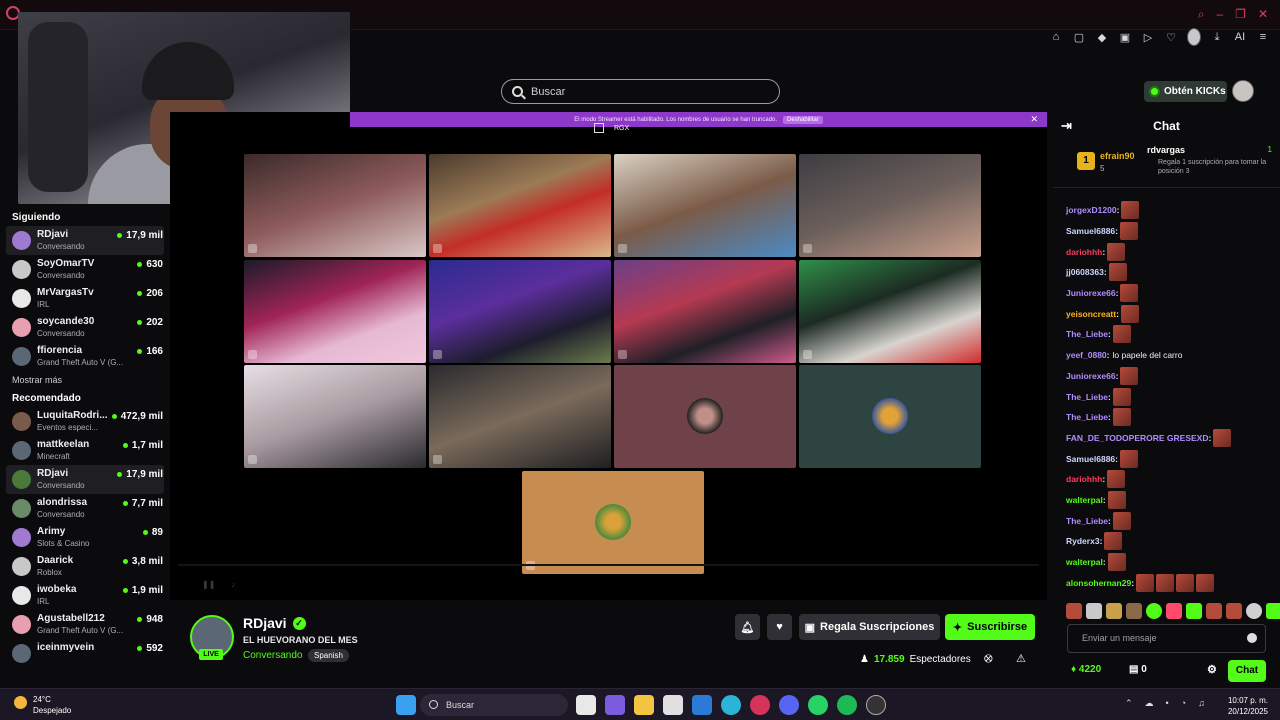 This screenshot has width=1280, height=720. What do you see at coordinates (328, 655) in the screenshot?
I see `language-tag: Spanish` at bounding box center [328, 655].